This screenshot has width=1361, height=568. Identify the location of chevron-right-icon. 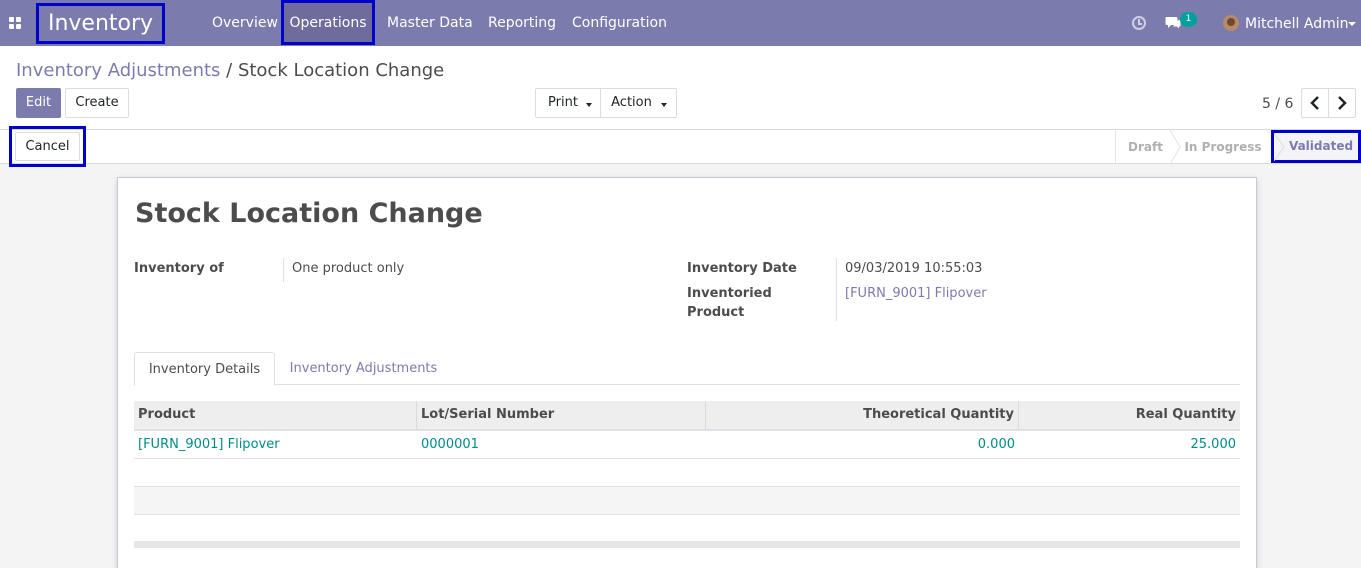
(1342, 103).